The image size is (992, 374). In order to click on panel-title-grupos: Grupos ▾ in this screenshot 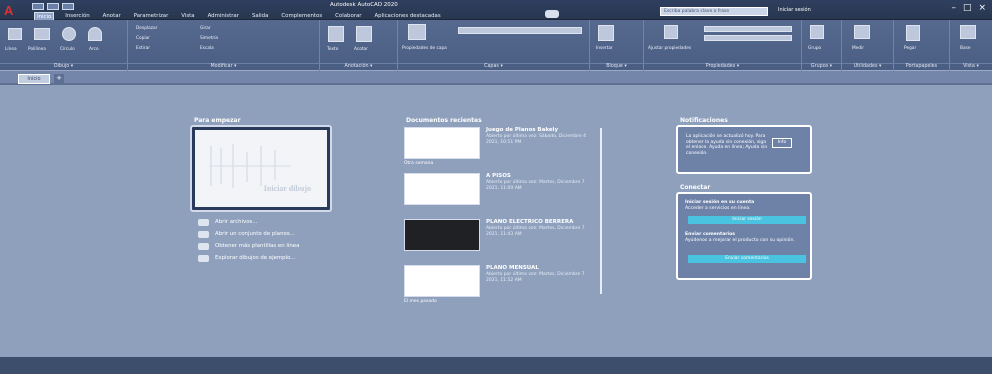, I will do `click(821, 66)`.